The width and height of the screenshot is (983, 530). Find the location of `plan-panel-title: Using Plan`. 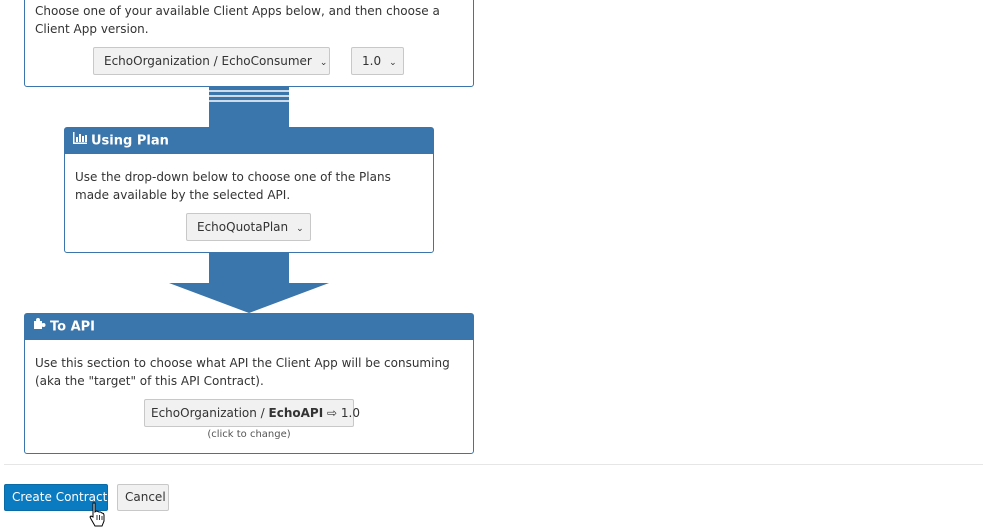

plan-panel-title: Using Plan is located at coordinates (130, 141).